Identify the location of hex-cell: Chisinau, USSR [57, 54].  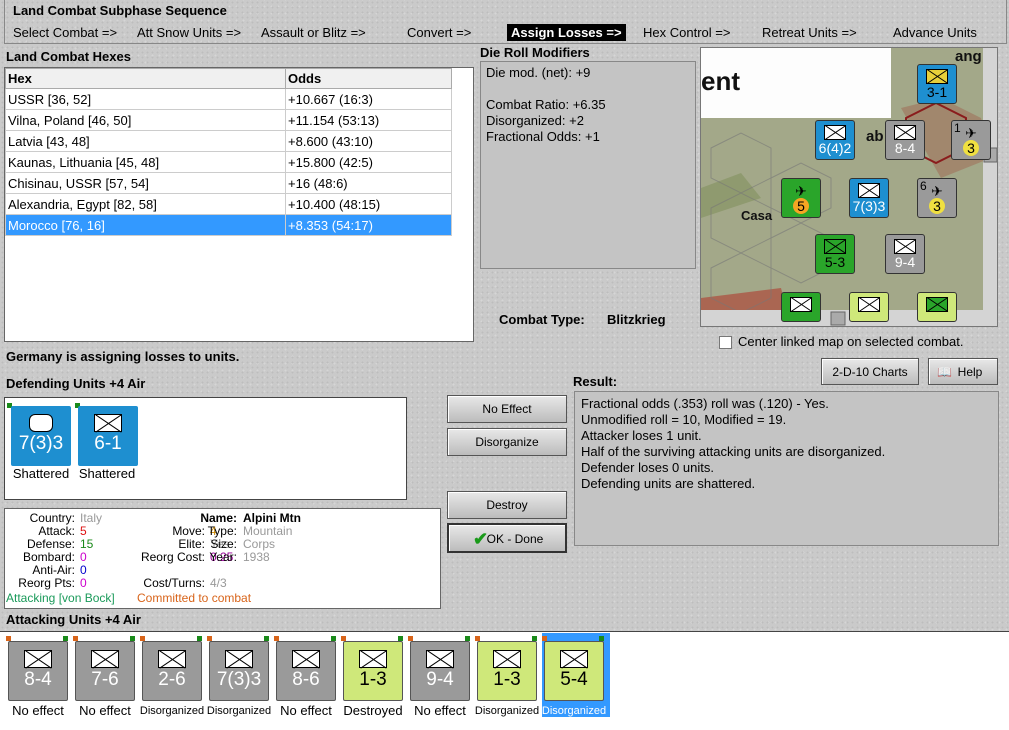
(145, 183).